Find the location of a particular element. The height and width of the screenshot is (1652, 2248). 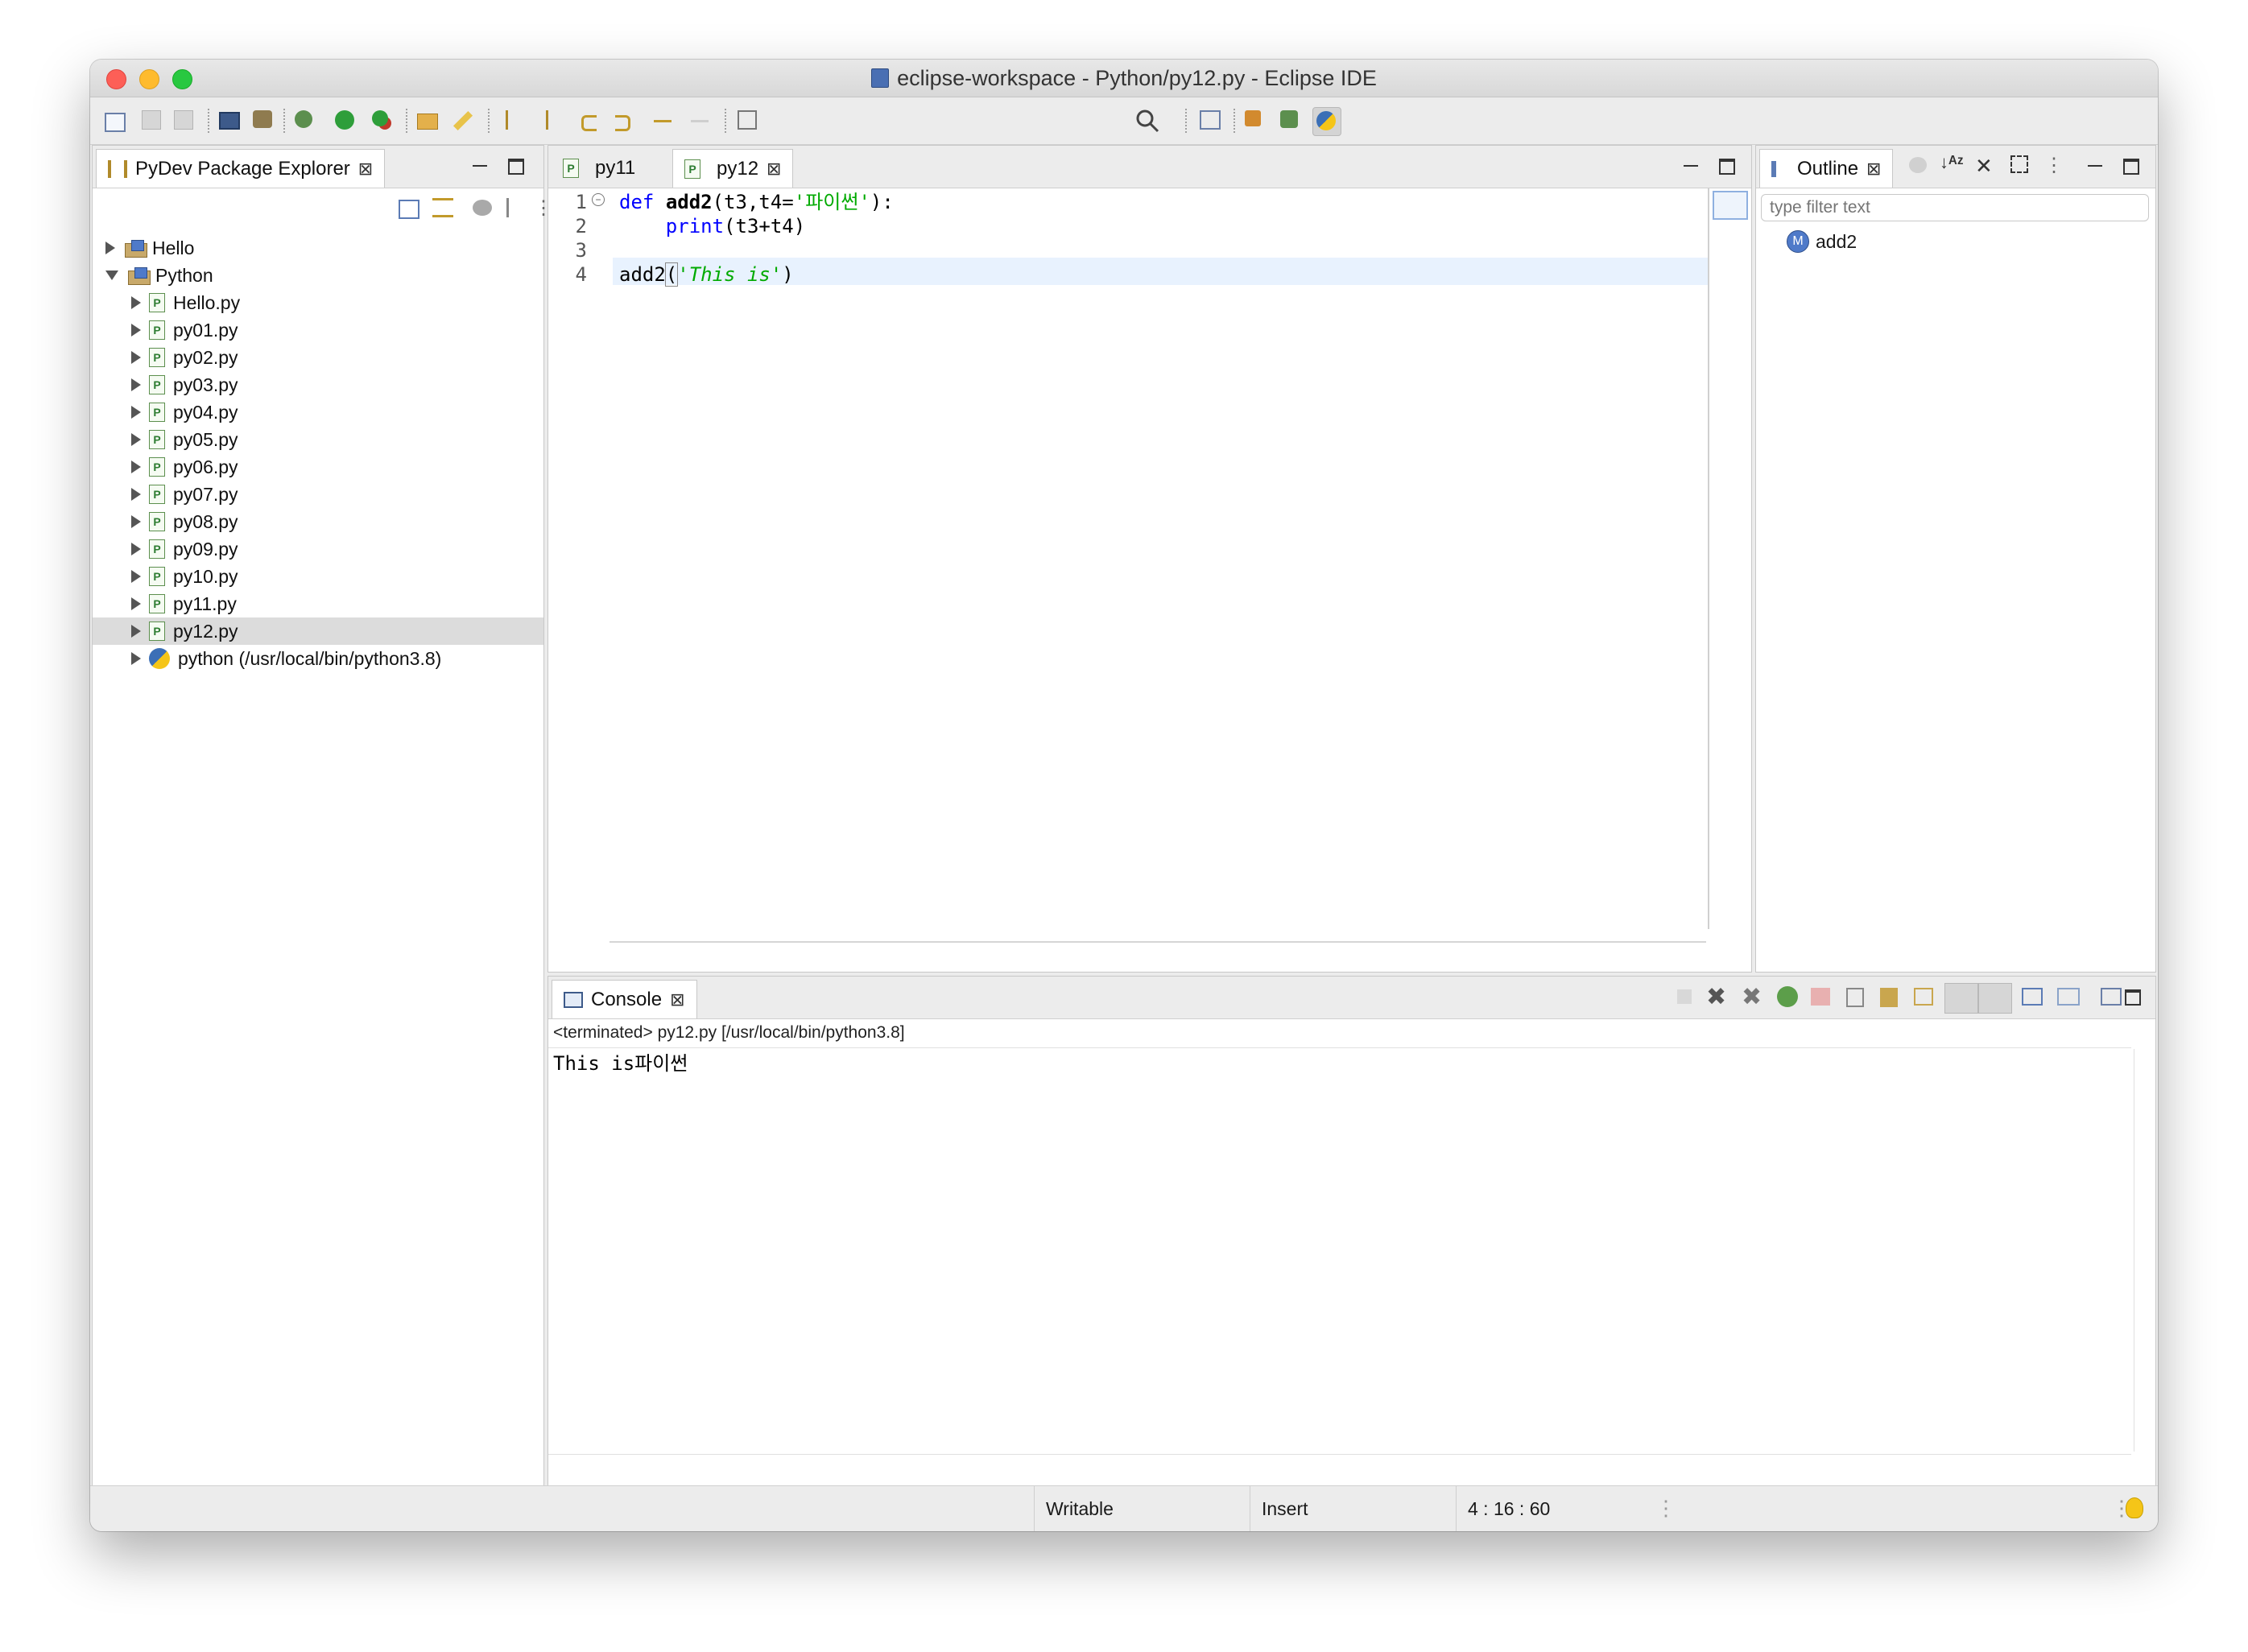

tab-py12: P py12 ⊠ is located at coordinates (733, 168).